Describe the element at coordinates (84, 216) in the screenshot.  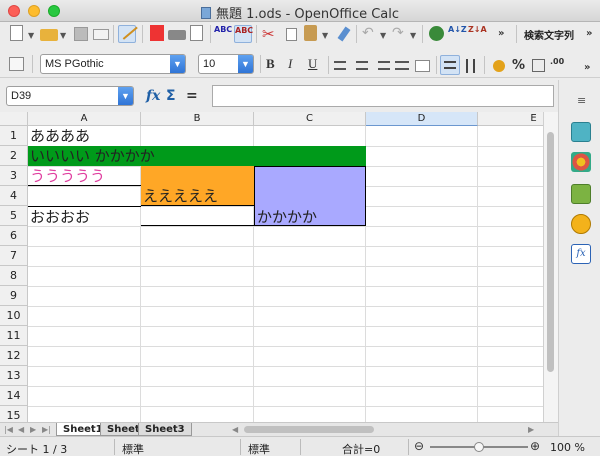
I see `cell-a5: おおおお` at that location.